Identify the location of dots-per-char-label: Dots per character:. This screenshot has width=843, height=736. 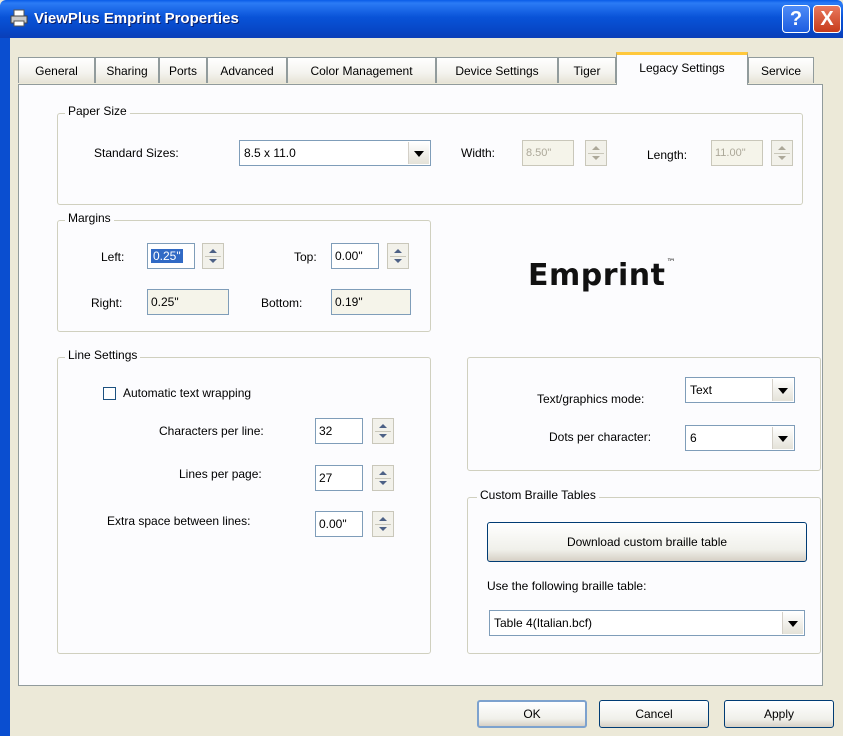
(600, 437).